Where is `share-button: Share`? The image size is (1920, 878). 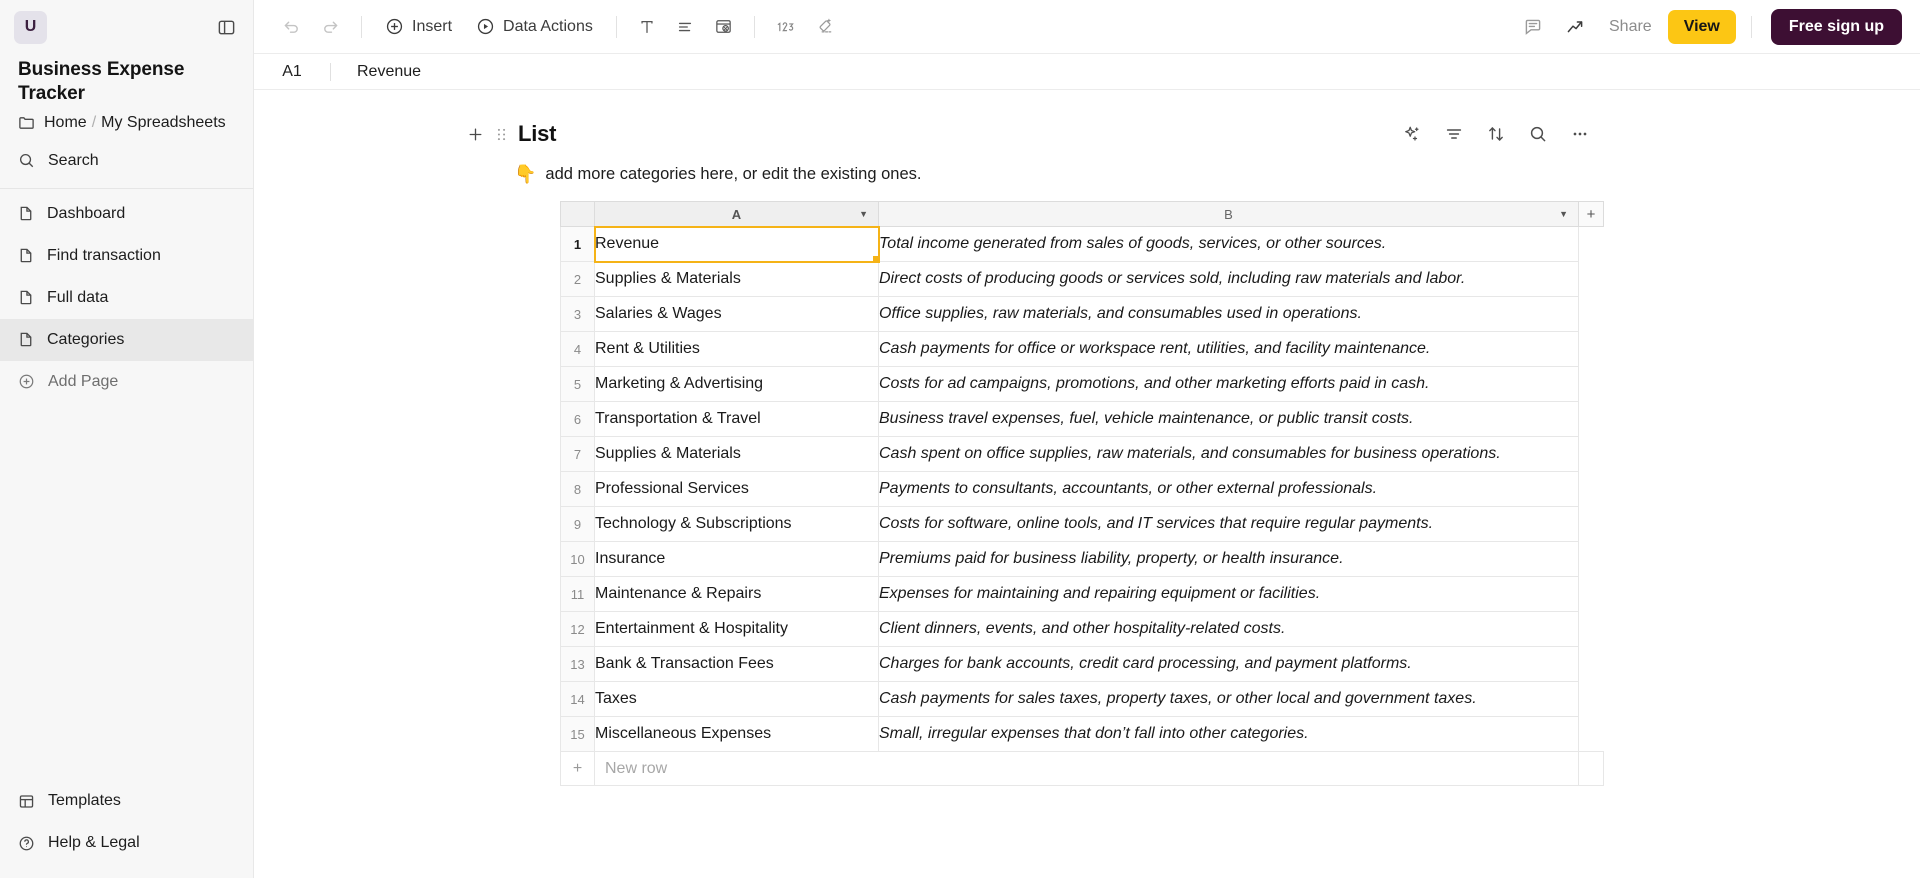
share-button: Share is located at coordinates (1630, 27).